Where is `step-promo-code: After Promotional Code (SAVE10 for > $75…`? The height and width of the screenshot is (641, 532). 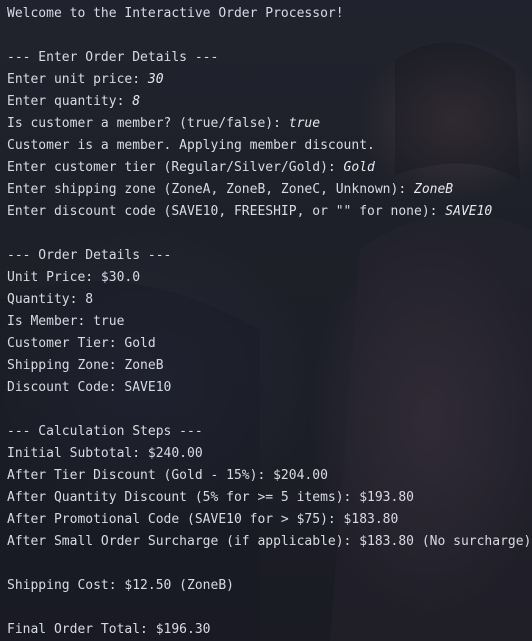
step-promo-code: After Promotional Code (SAVE10 for > $75… is located at coordinates (203, 519).